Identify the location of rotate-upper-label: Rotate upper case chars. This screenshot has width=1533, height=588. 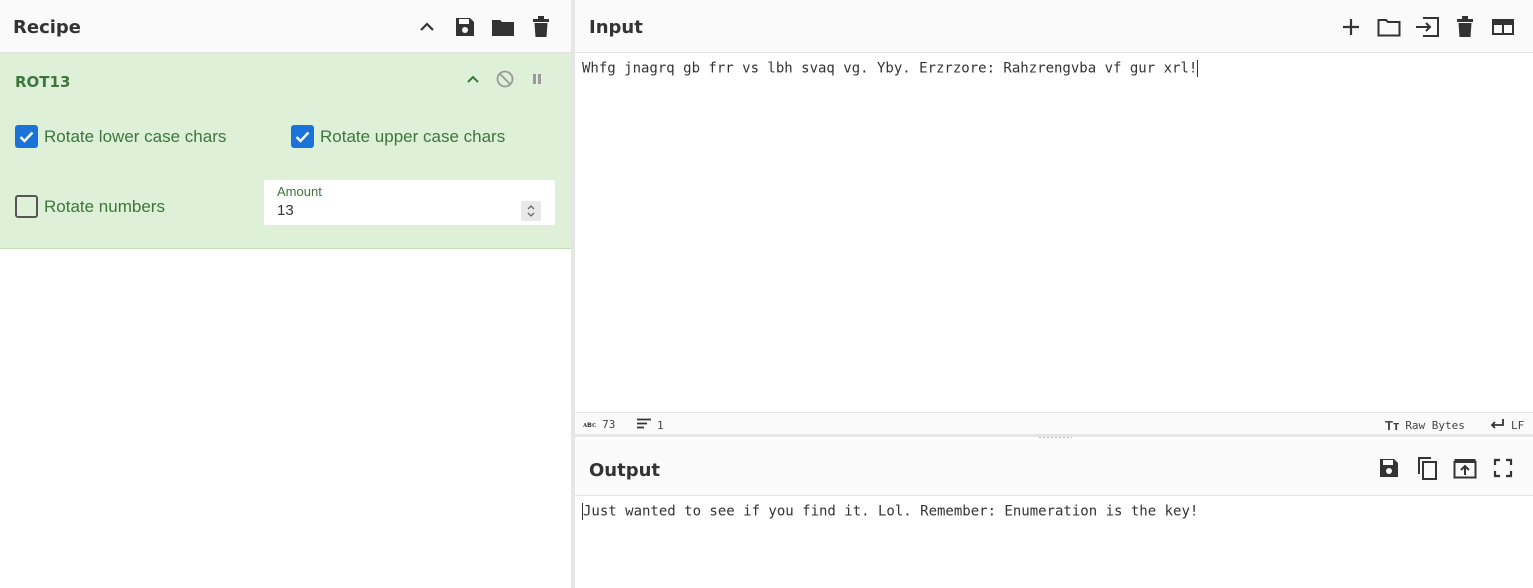
(413, 136).